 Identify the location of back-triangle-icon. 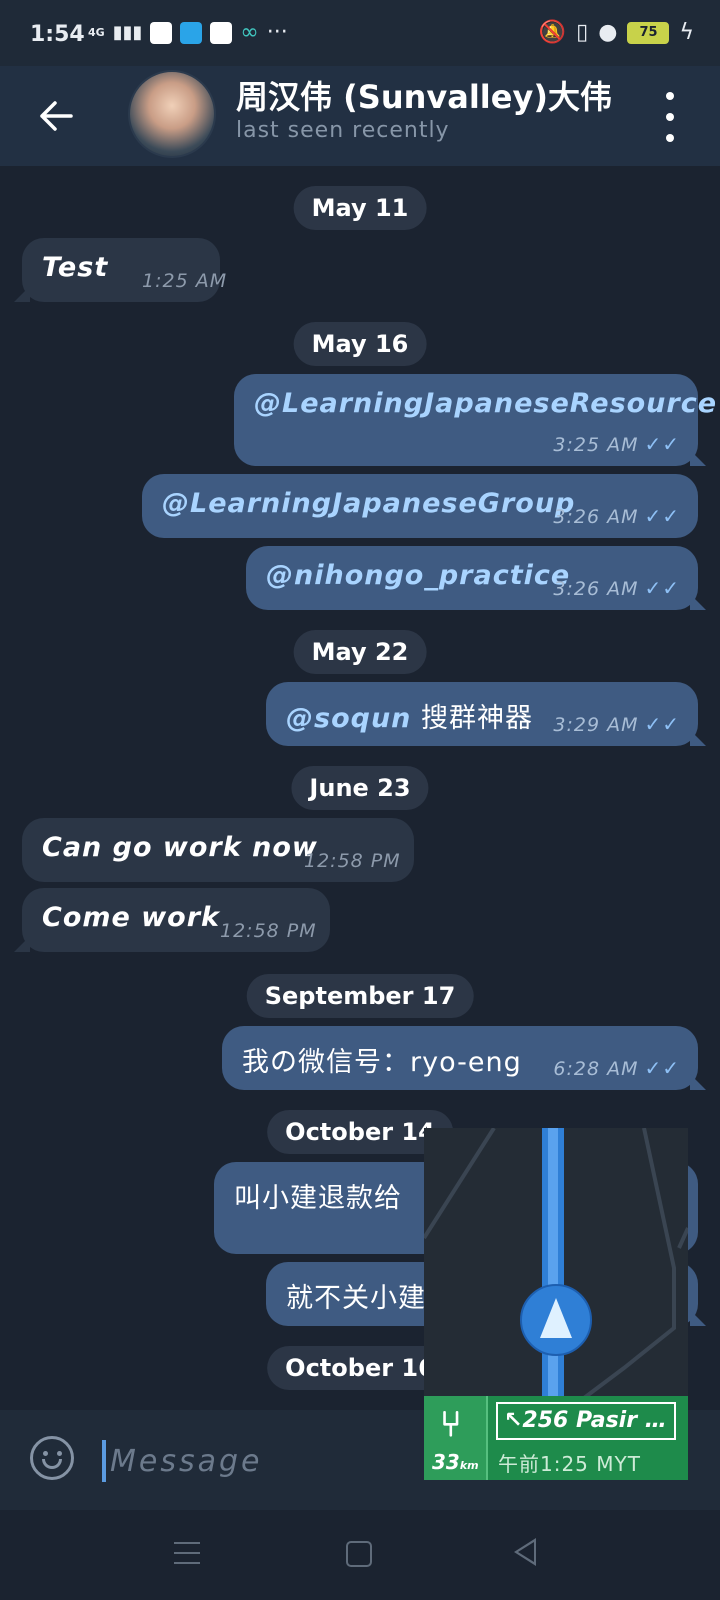
(525, 1552).